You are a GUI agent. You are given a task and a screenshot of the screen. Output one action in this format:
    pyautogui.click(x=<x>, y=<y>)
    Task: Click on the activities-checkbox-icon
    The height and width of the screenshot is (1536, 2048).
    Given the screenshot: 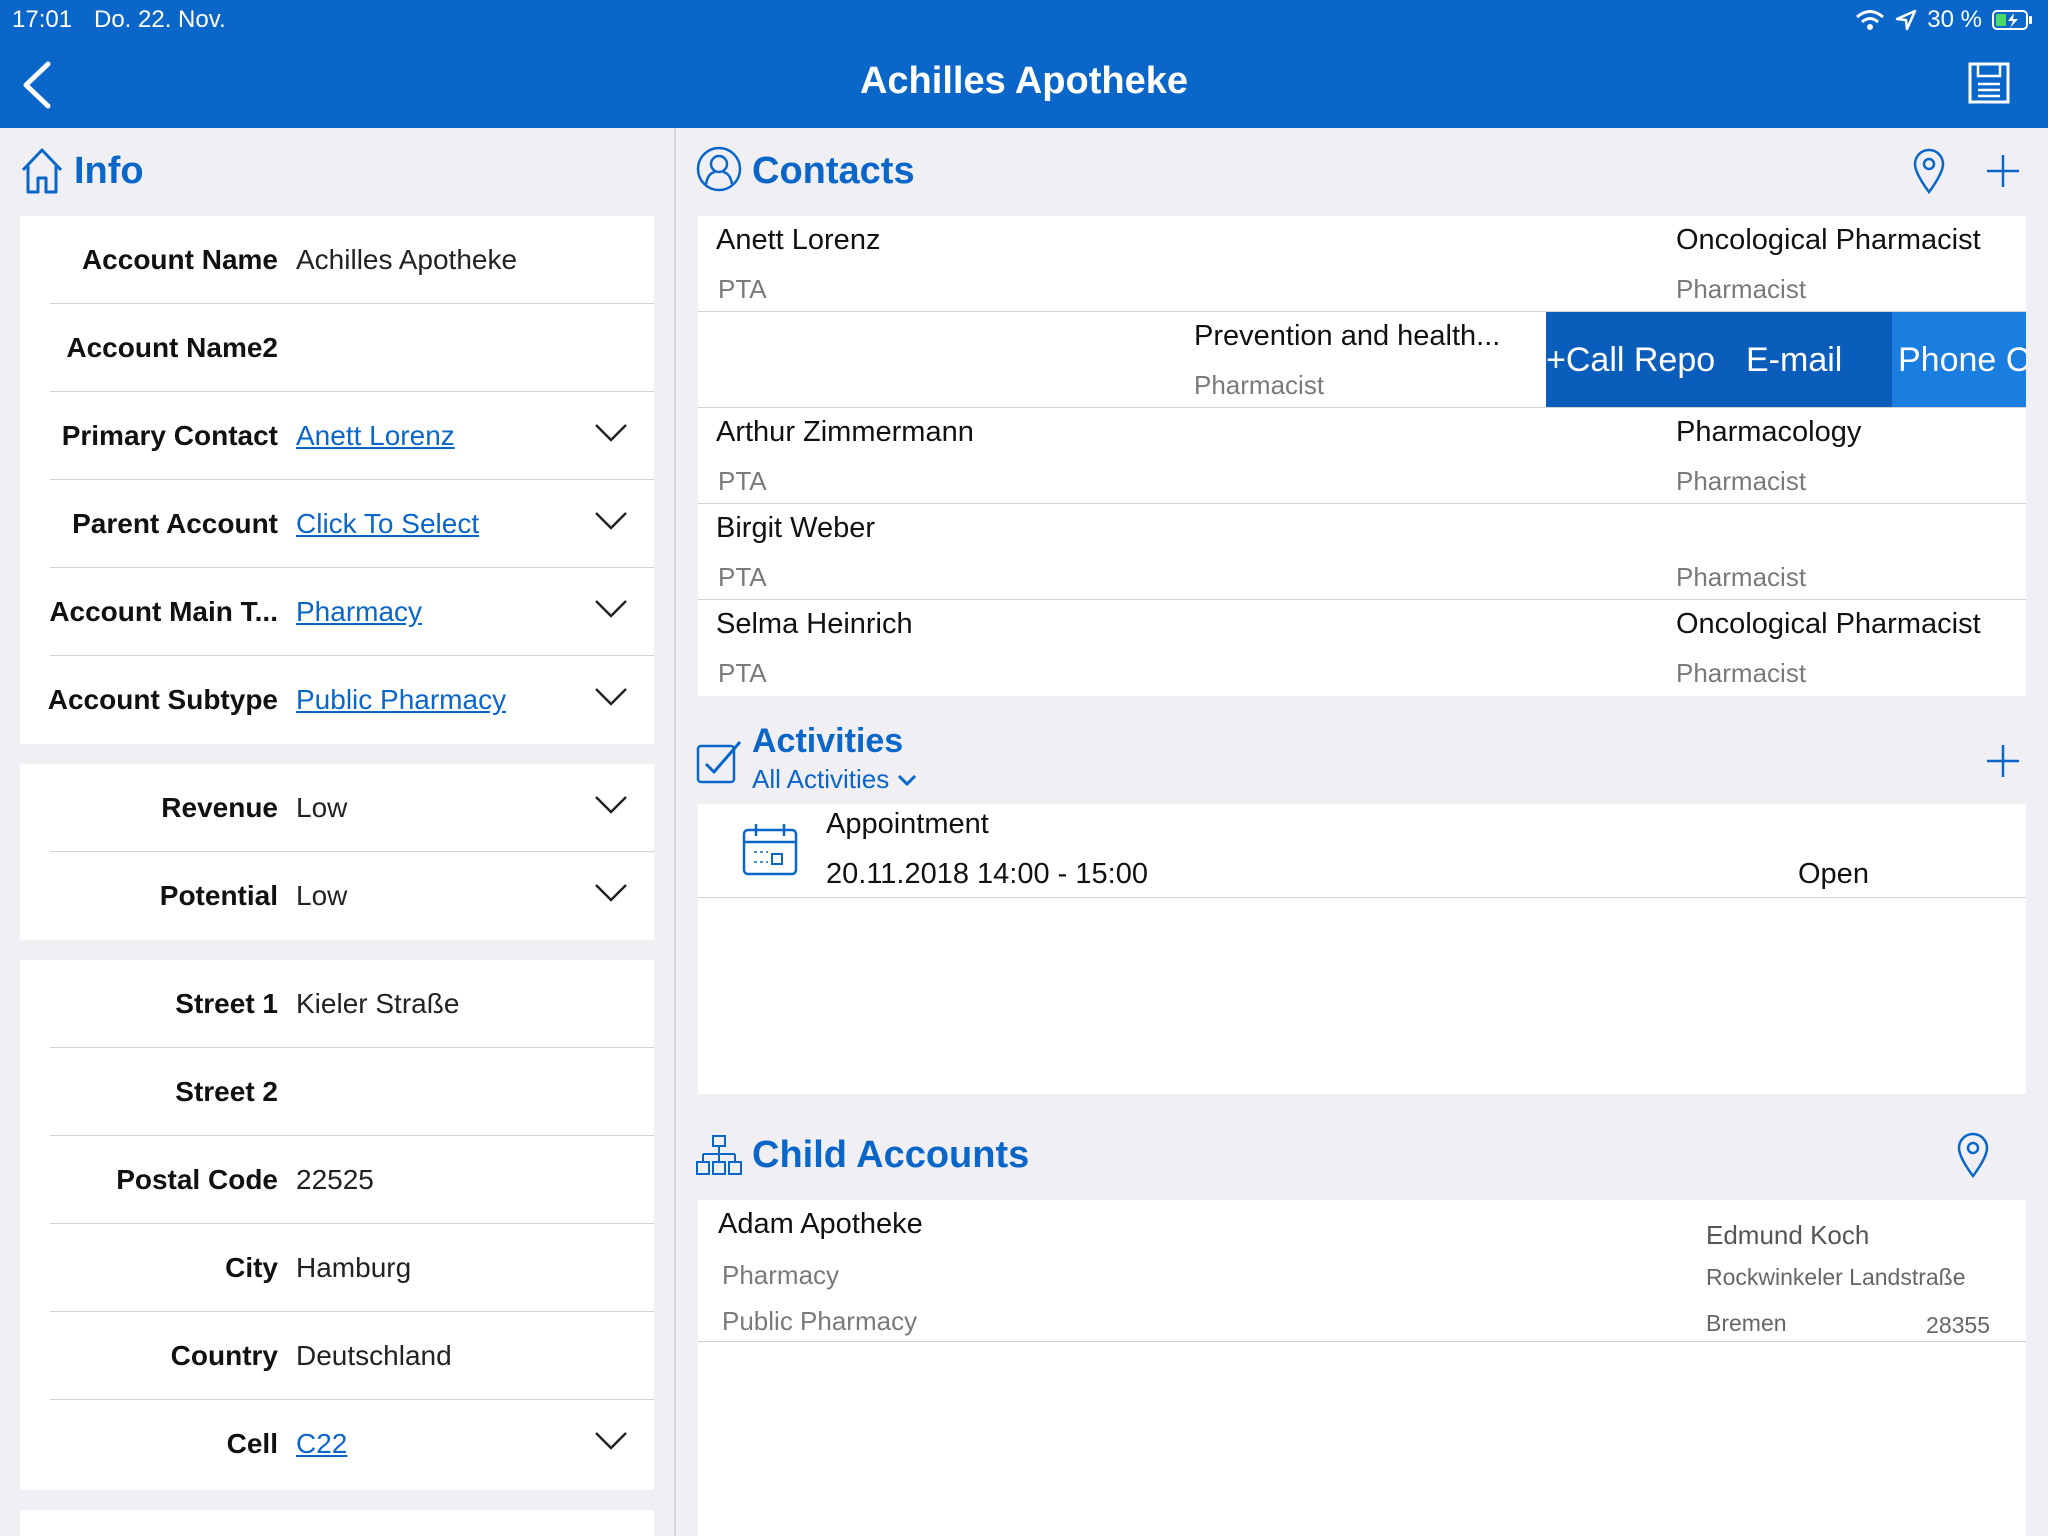 What is the action you would take?
    pyautogui.click(x=719, y=762)
    